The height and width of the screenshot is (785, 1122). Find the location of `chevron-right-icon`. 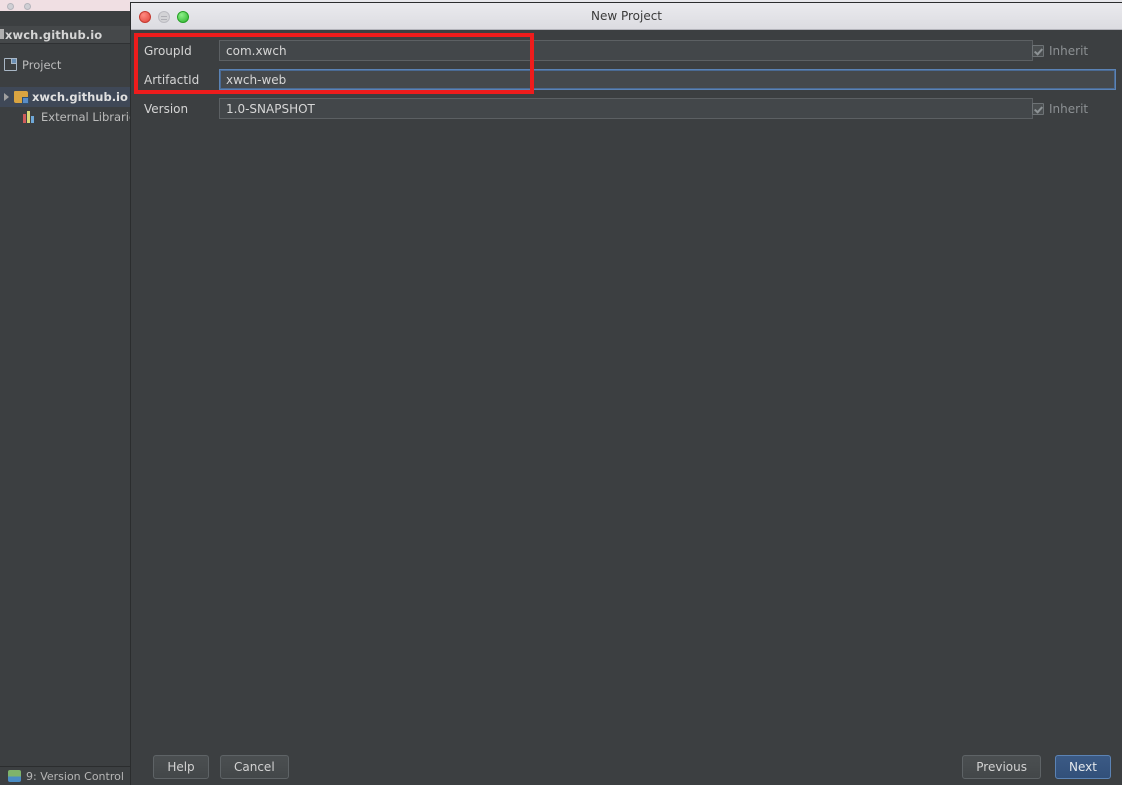

chevron-right-icon is located at coordinates (6, 97).